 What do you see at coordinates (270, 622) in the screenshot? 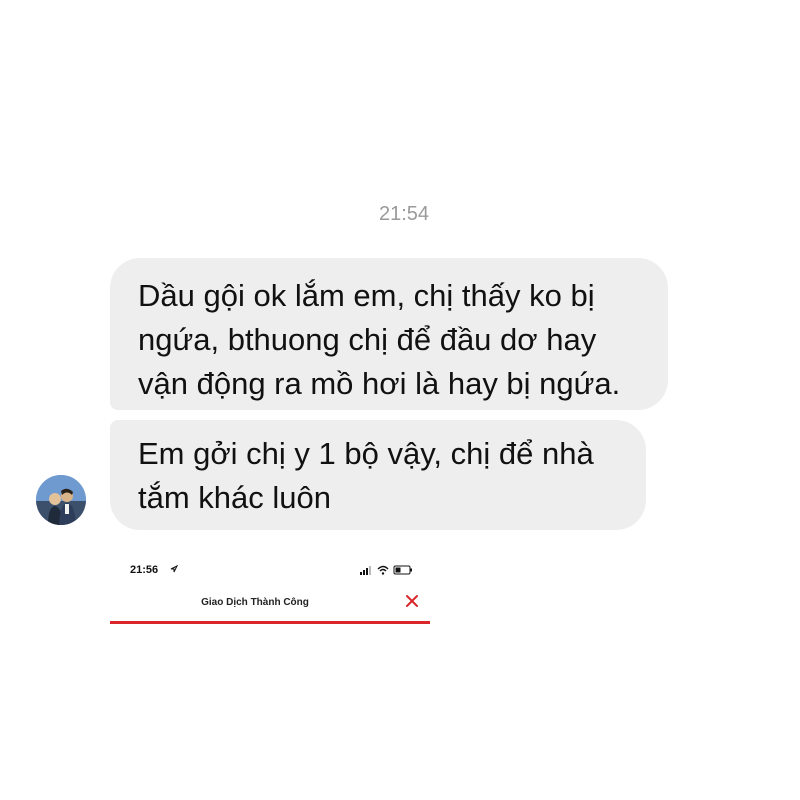
I see `title-divider` at bounding box center [270, 622].